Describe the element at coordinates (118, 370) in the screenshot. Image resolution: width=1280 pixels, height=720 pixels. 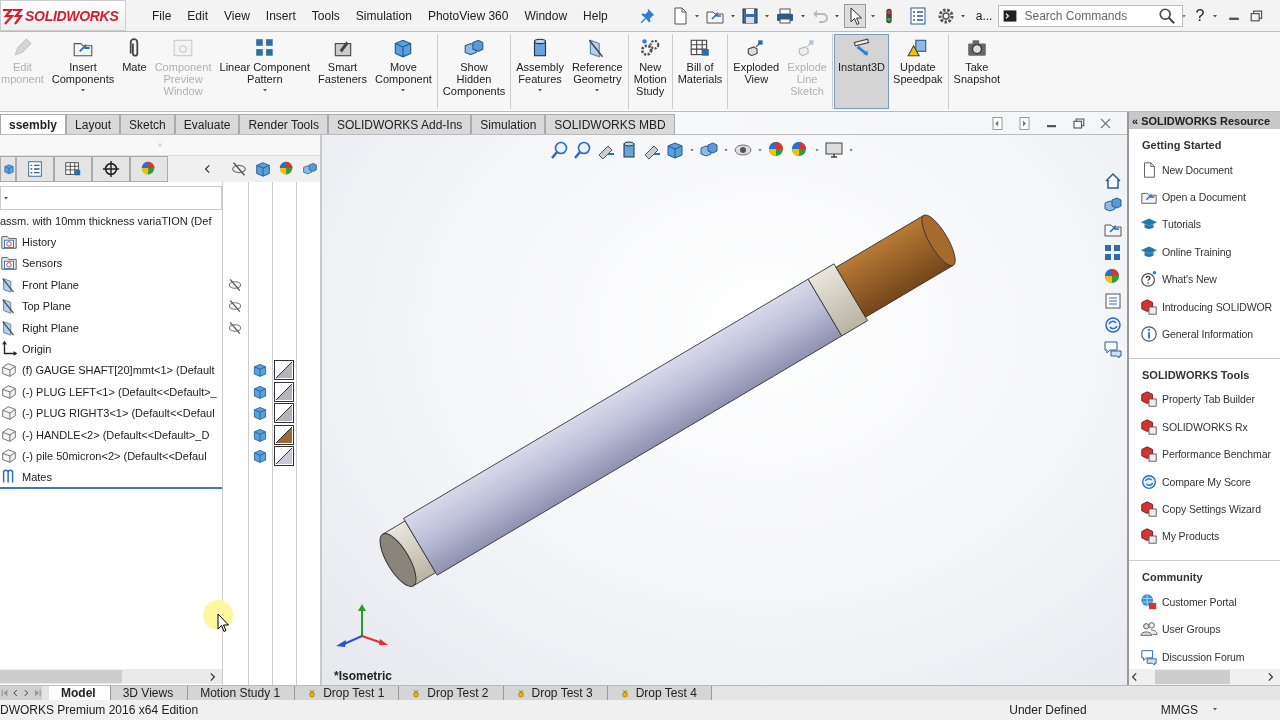
I see `tree-item: (f) GAUGE SHAFT[20]mmt<1> (Default` at that location.